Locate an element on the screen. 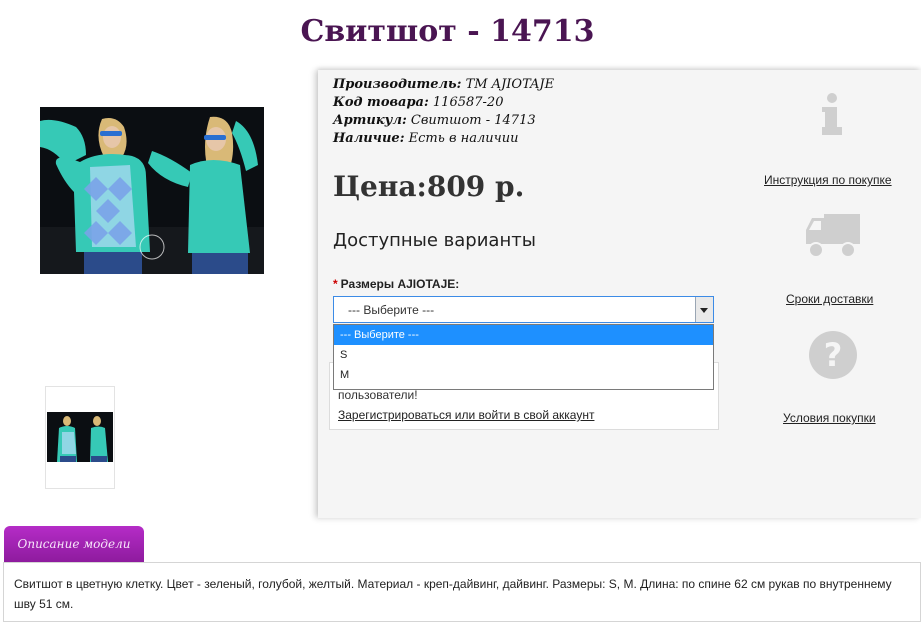 The image size is (921, 637). page-title: Свитшот - 14713 is located at coordinates (447, 31).